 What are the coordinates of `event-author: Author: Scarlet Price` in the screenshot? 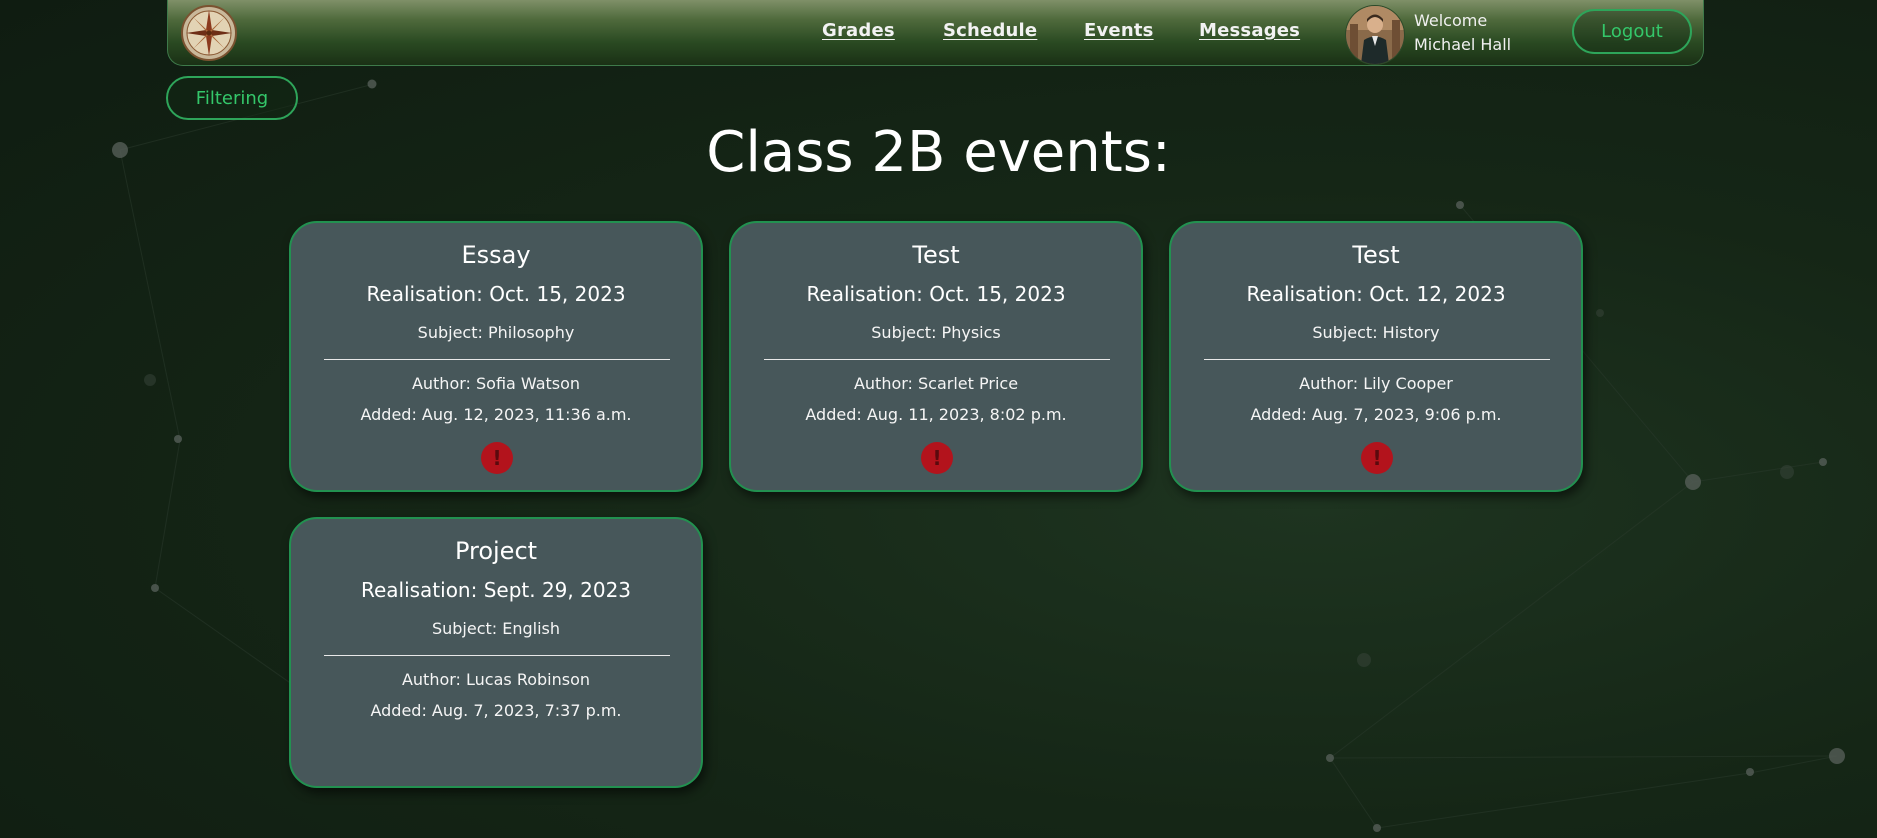 It's located at (936, 383).